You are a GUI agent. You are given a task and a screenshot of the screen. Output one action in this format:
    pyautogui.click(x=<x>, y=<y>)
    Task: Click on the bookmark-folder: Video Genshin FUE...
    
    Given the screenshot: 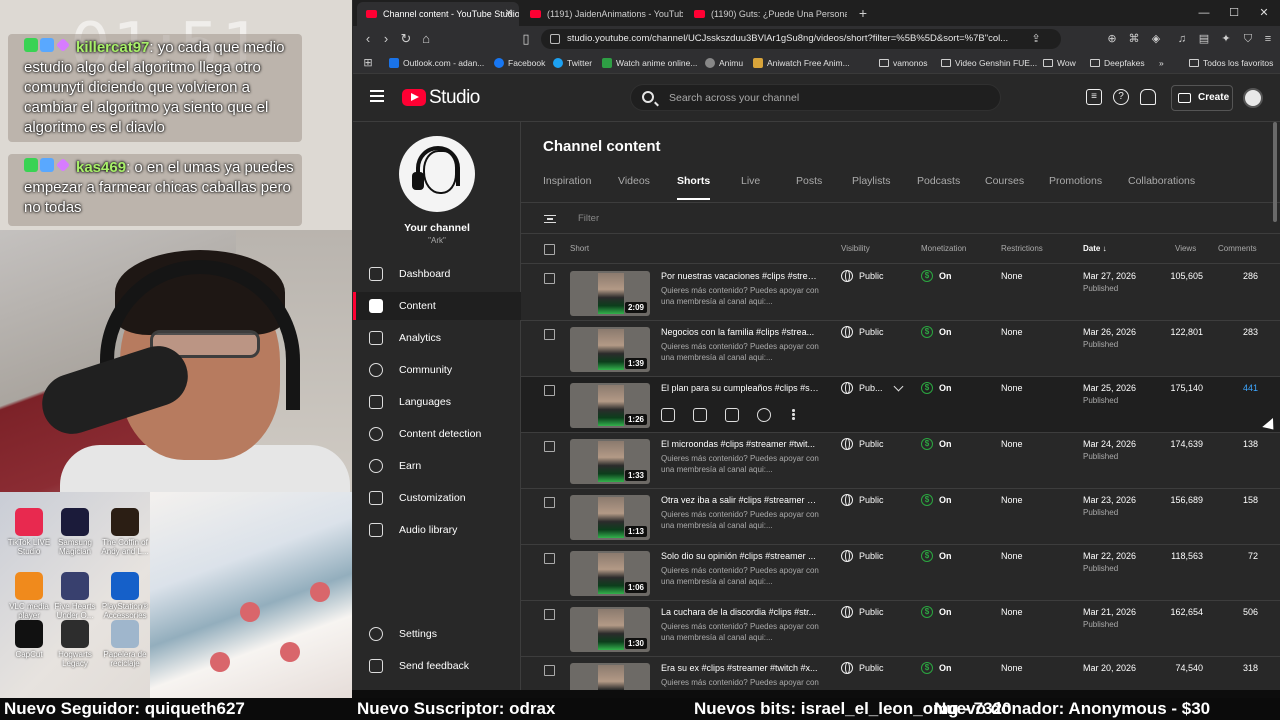 What is the action you would take?
    pyautogui.click(x=989, y=63)
    